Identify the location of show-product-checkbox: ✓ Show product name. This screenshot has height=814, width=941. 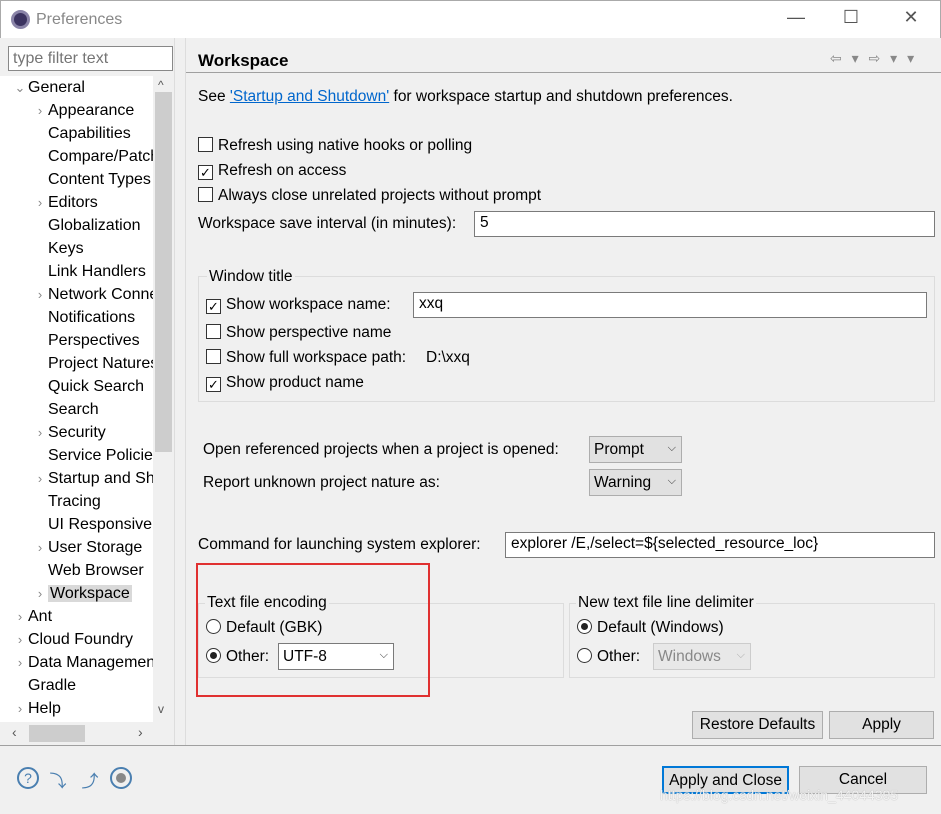
(285, 383).